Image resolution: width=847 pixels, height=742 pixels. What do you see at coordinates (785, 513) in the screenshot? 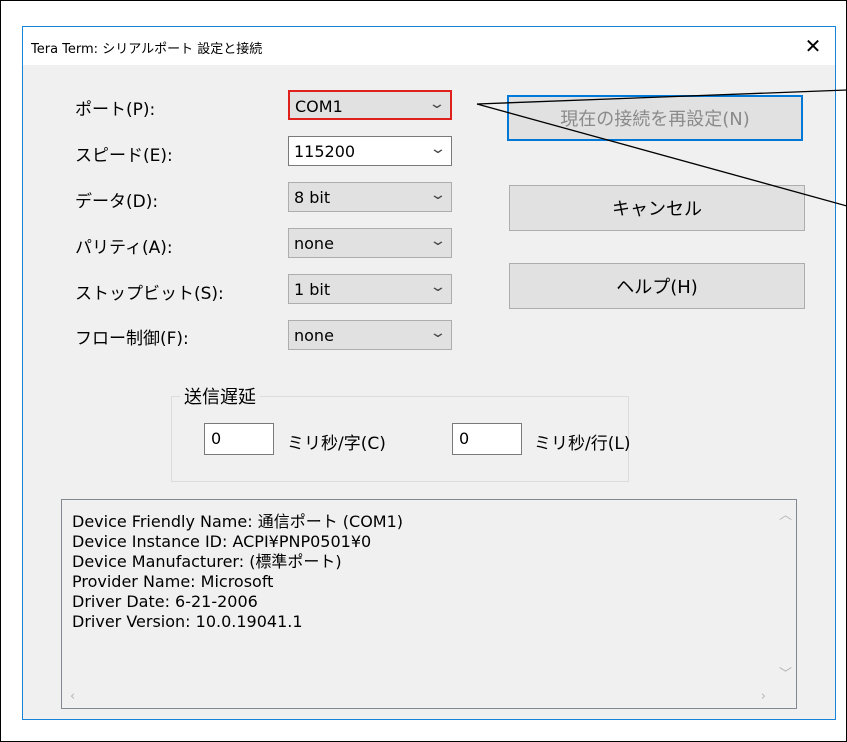
I see `scroll-up-icon: ︿` at bounding box center [785, 513].